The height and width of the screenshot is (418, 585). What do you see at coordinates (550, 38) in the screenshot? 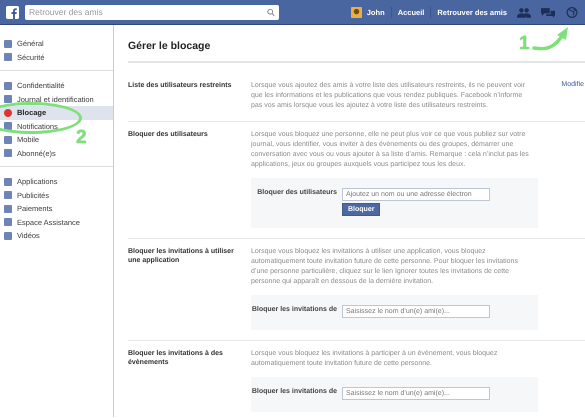
I see `curved-arrow` at bounding box center [550, 38].